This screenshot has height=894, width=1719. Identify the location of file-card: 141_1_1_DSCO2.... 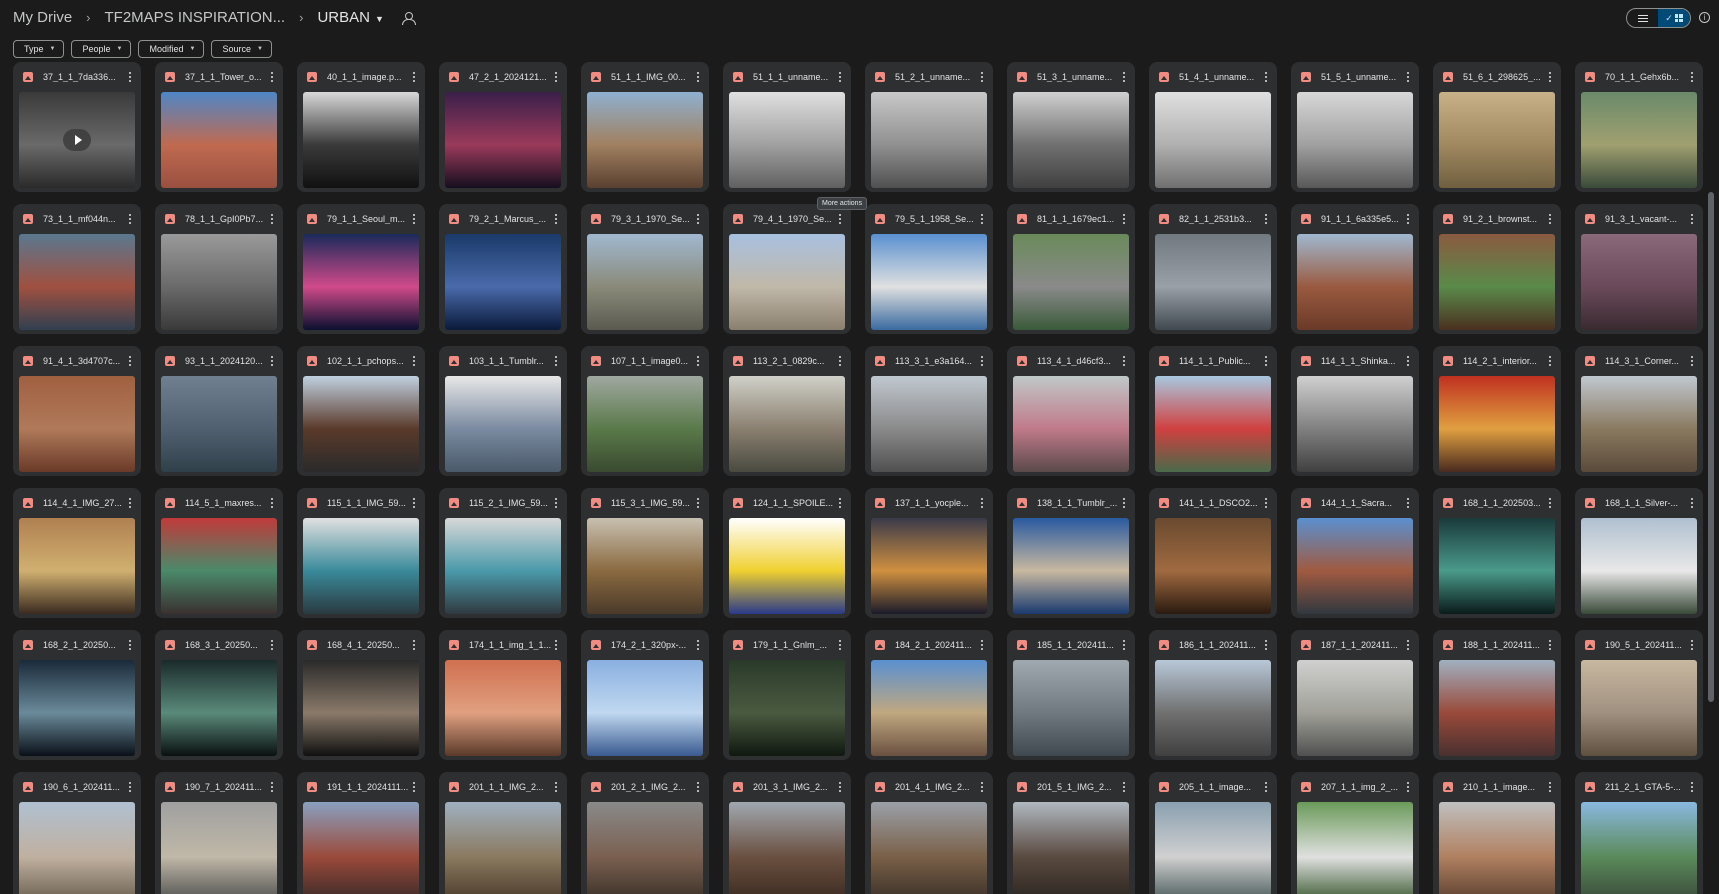
(1213, 553).